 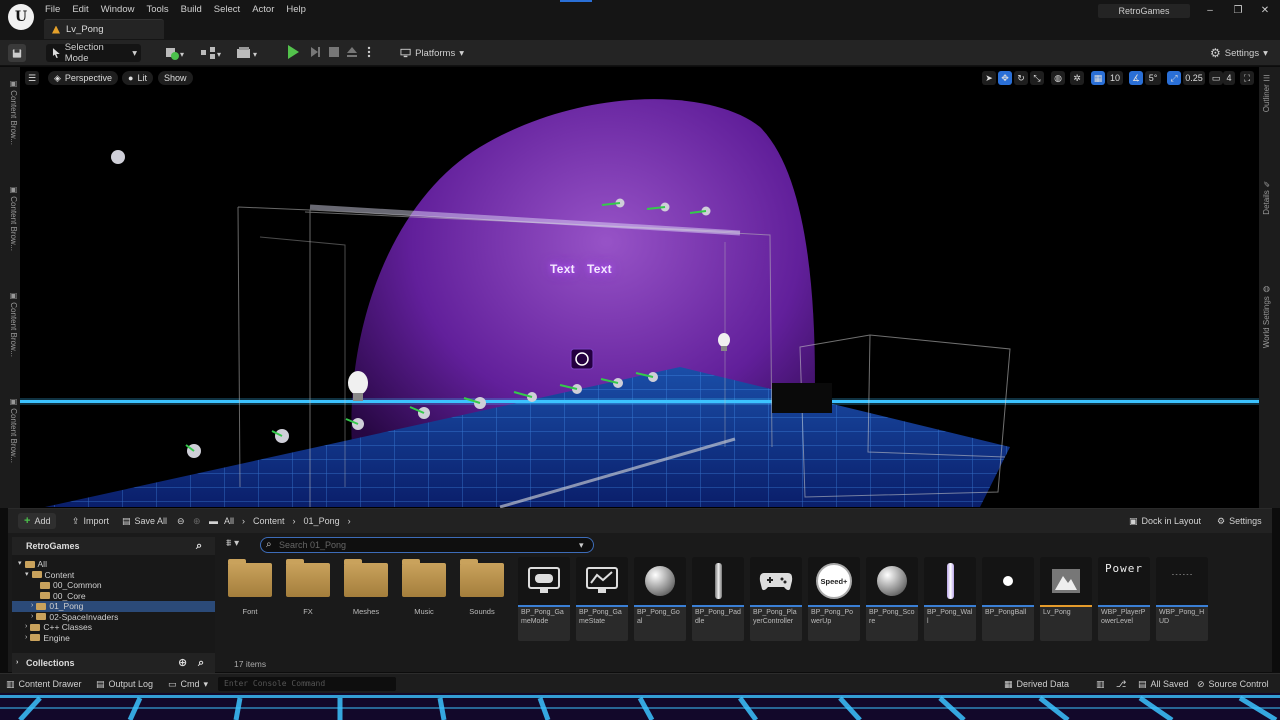 What do you see at coordinates (21, 17) in the screenshot?
I see `unreal-logo-icon: U` at bounding box center [21, 17].